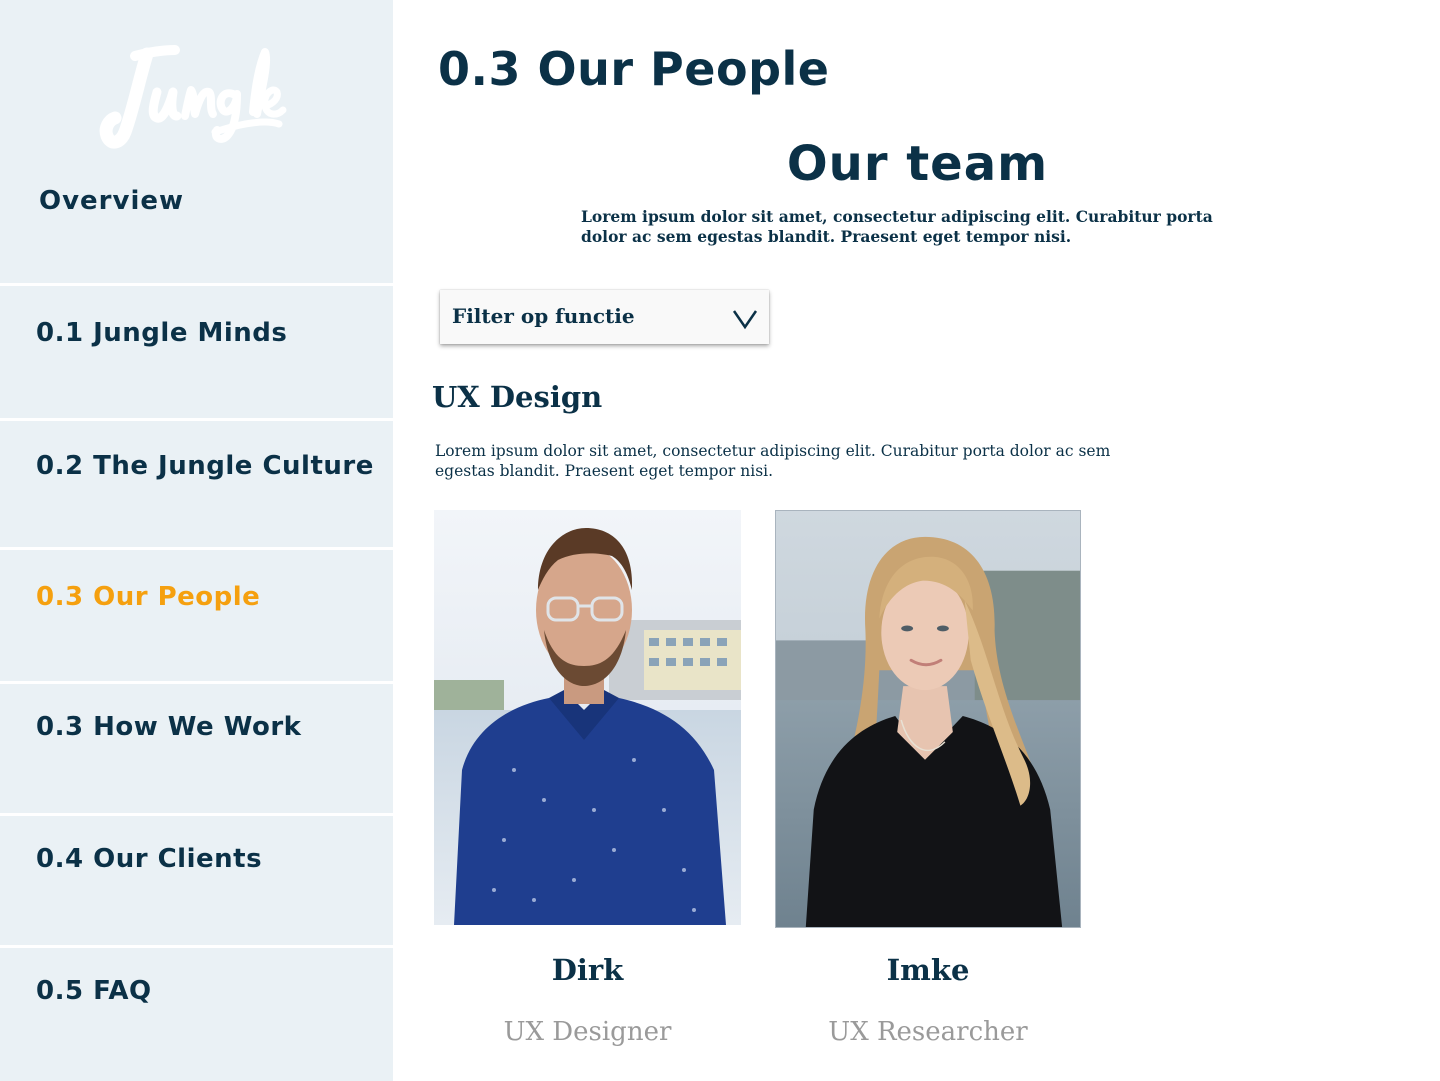 The width and height of the screenshot is (1440, 1081). What do you see at coordinates (162, 333) in the screenshot?
I see `sidebar-item-label: 0.1 Jungle Minds` at bounding box center [162, 333].